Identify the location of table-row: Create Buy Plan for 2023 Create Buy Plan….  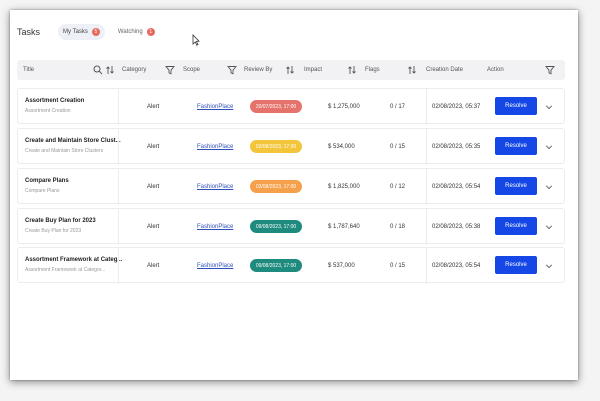
(291, 226).